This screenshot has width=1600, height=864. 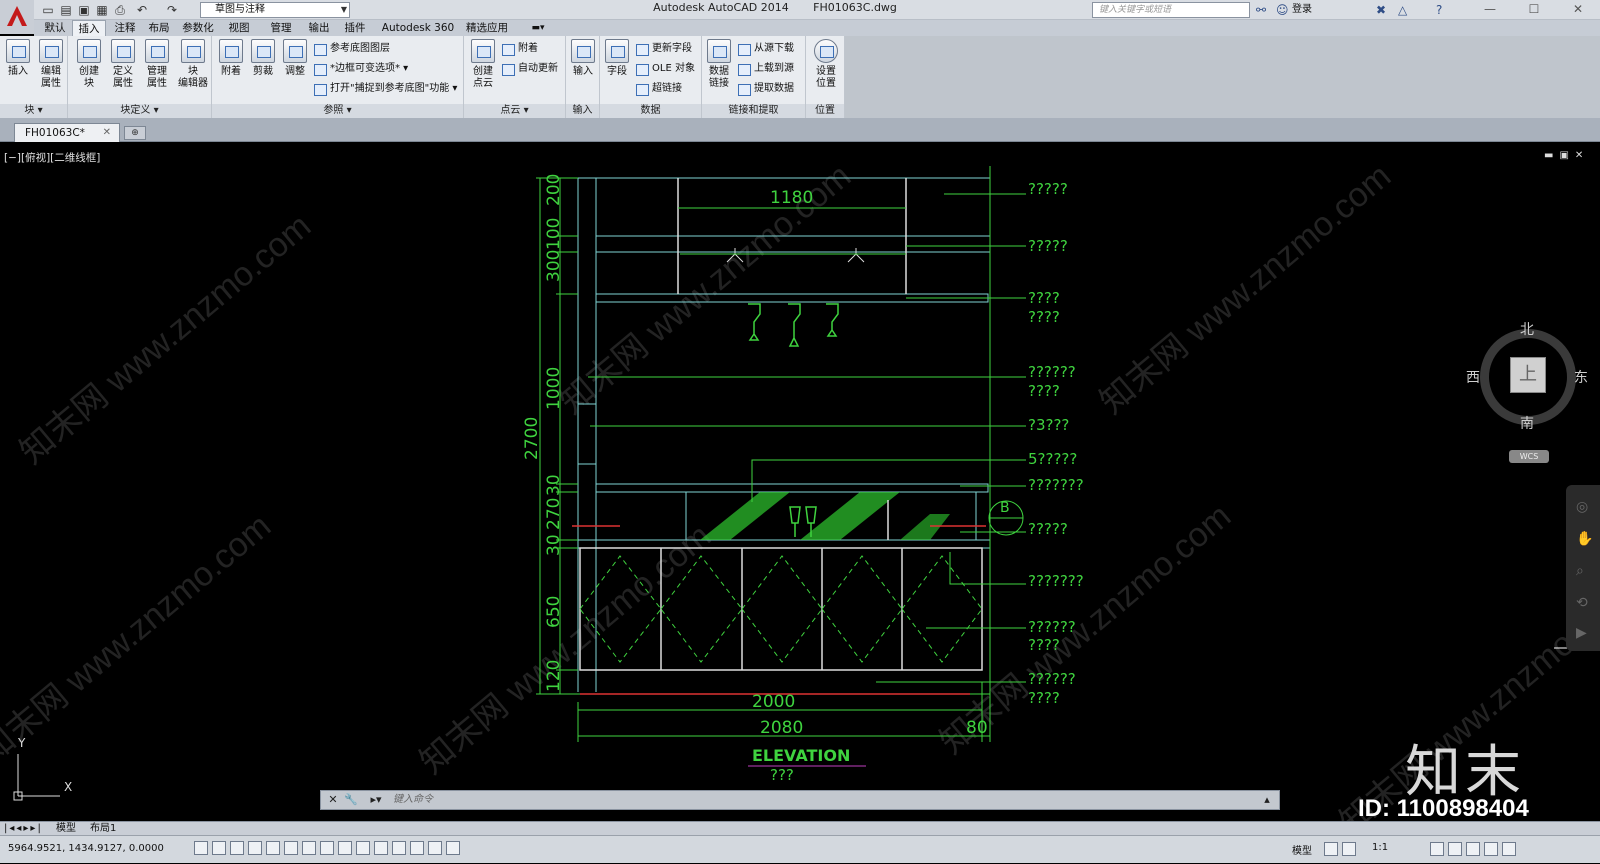 What do you see at coordinates (157, 64) in the screenshot?
I see `manage-attributes-button: 管理 属性` at bounding box center [157, 64].